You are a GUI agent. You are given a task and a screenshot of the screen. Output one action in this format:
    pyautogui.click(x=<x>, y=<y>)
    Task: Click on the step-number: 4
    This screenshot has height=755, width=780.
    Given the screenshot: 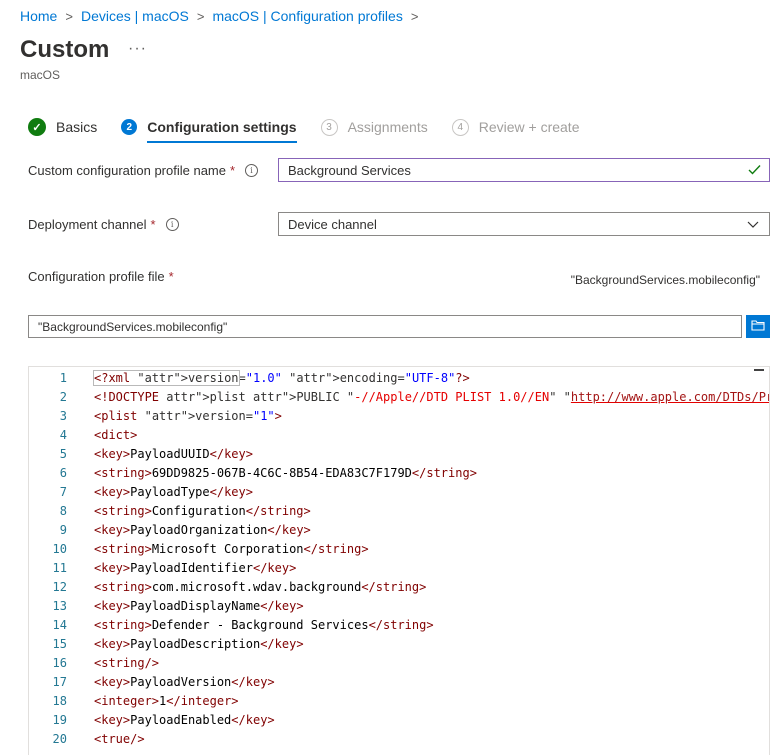 What is the action you would take?
    pyautogui.click(x=460, y=127)
    